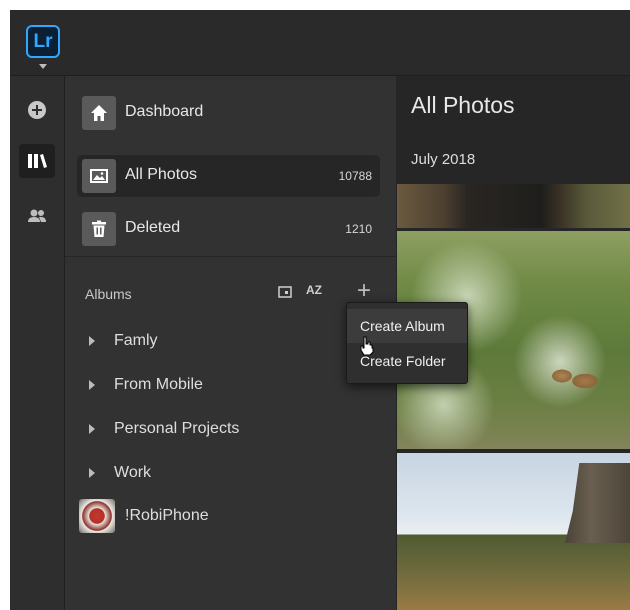 The width and height of the screenshot is (630, 610). I want to click on album-label: Work, so click(133, 472).